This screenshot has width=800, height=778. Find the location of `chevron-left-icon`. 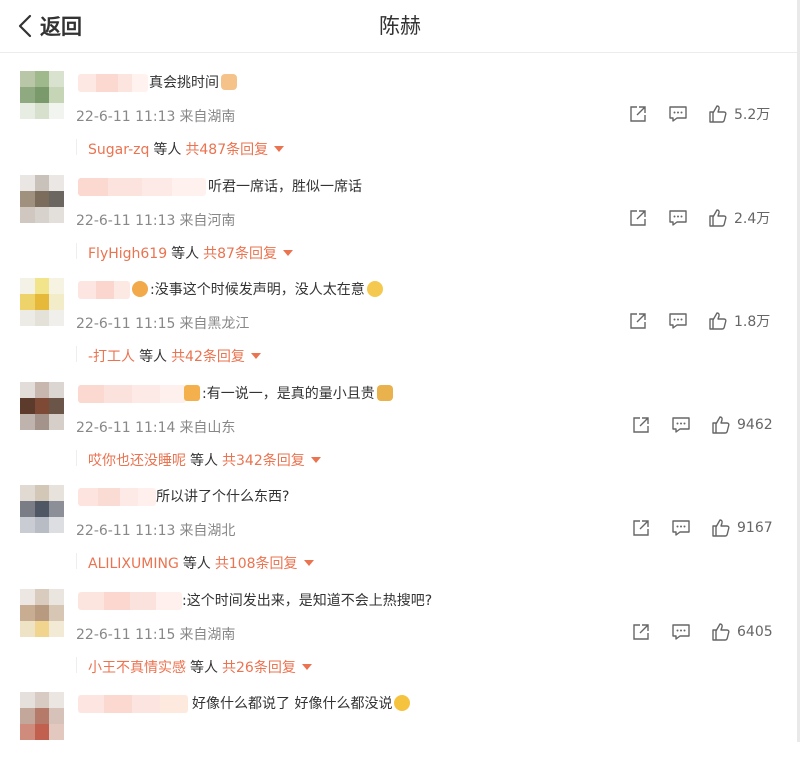

chevron-left-icon is located at coordinates (25, 26).